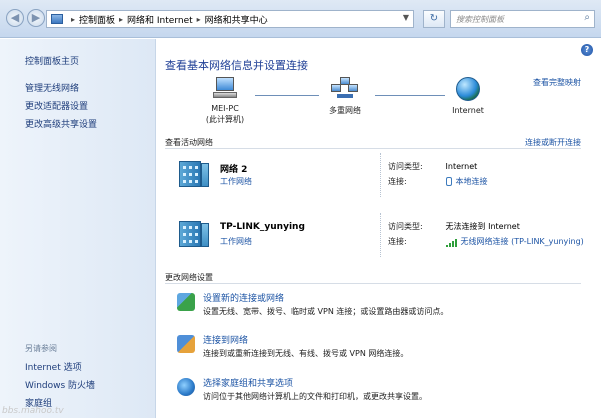 This screenshot has width=601, height=418. I want to click on back-button: ◀, so click(15, 18).